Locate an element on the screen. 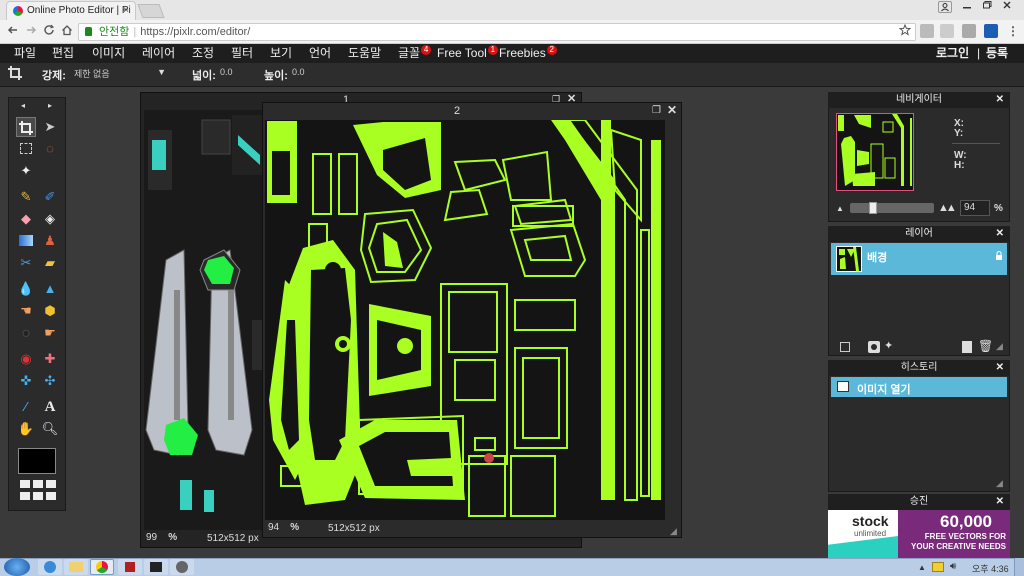 Image resolution: width=1024 pixels, height=576 pixels. menu-image: 이미지 is located at coordinates (108, 53).